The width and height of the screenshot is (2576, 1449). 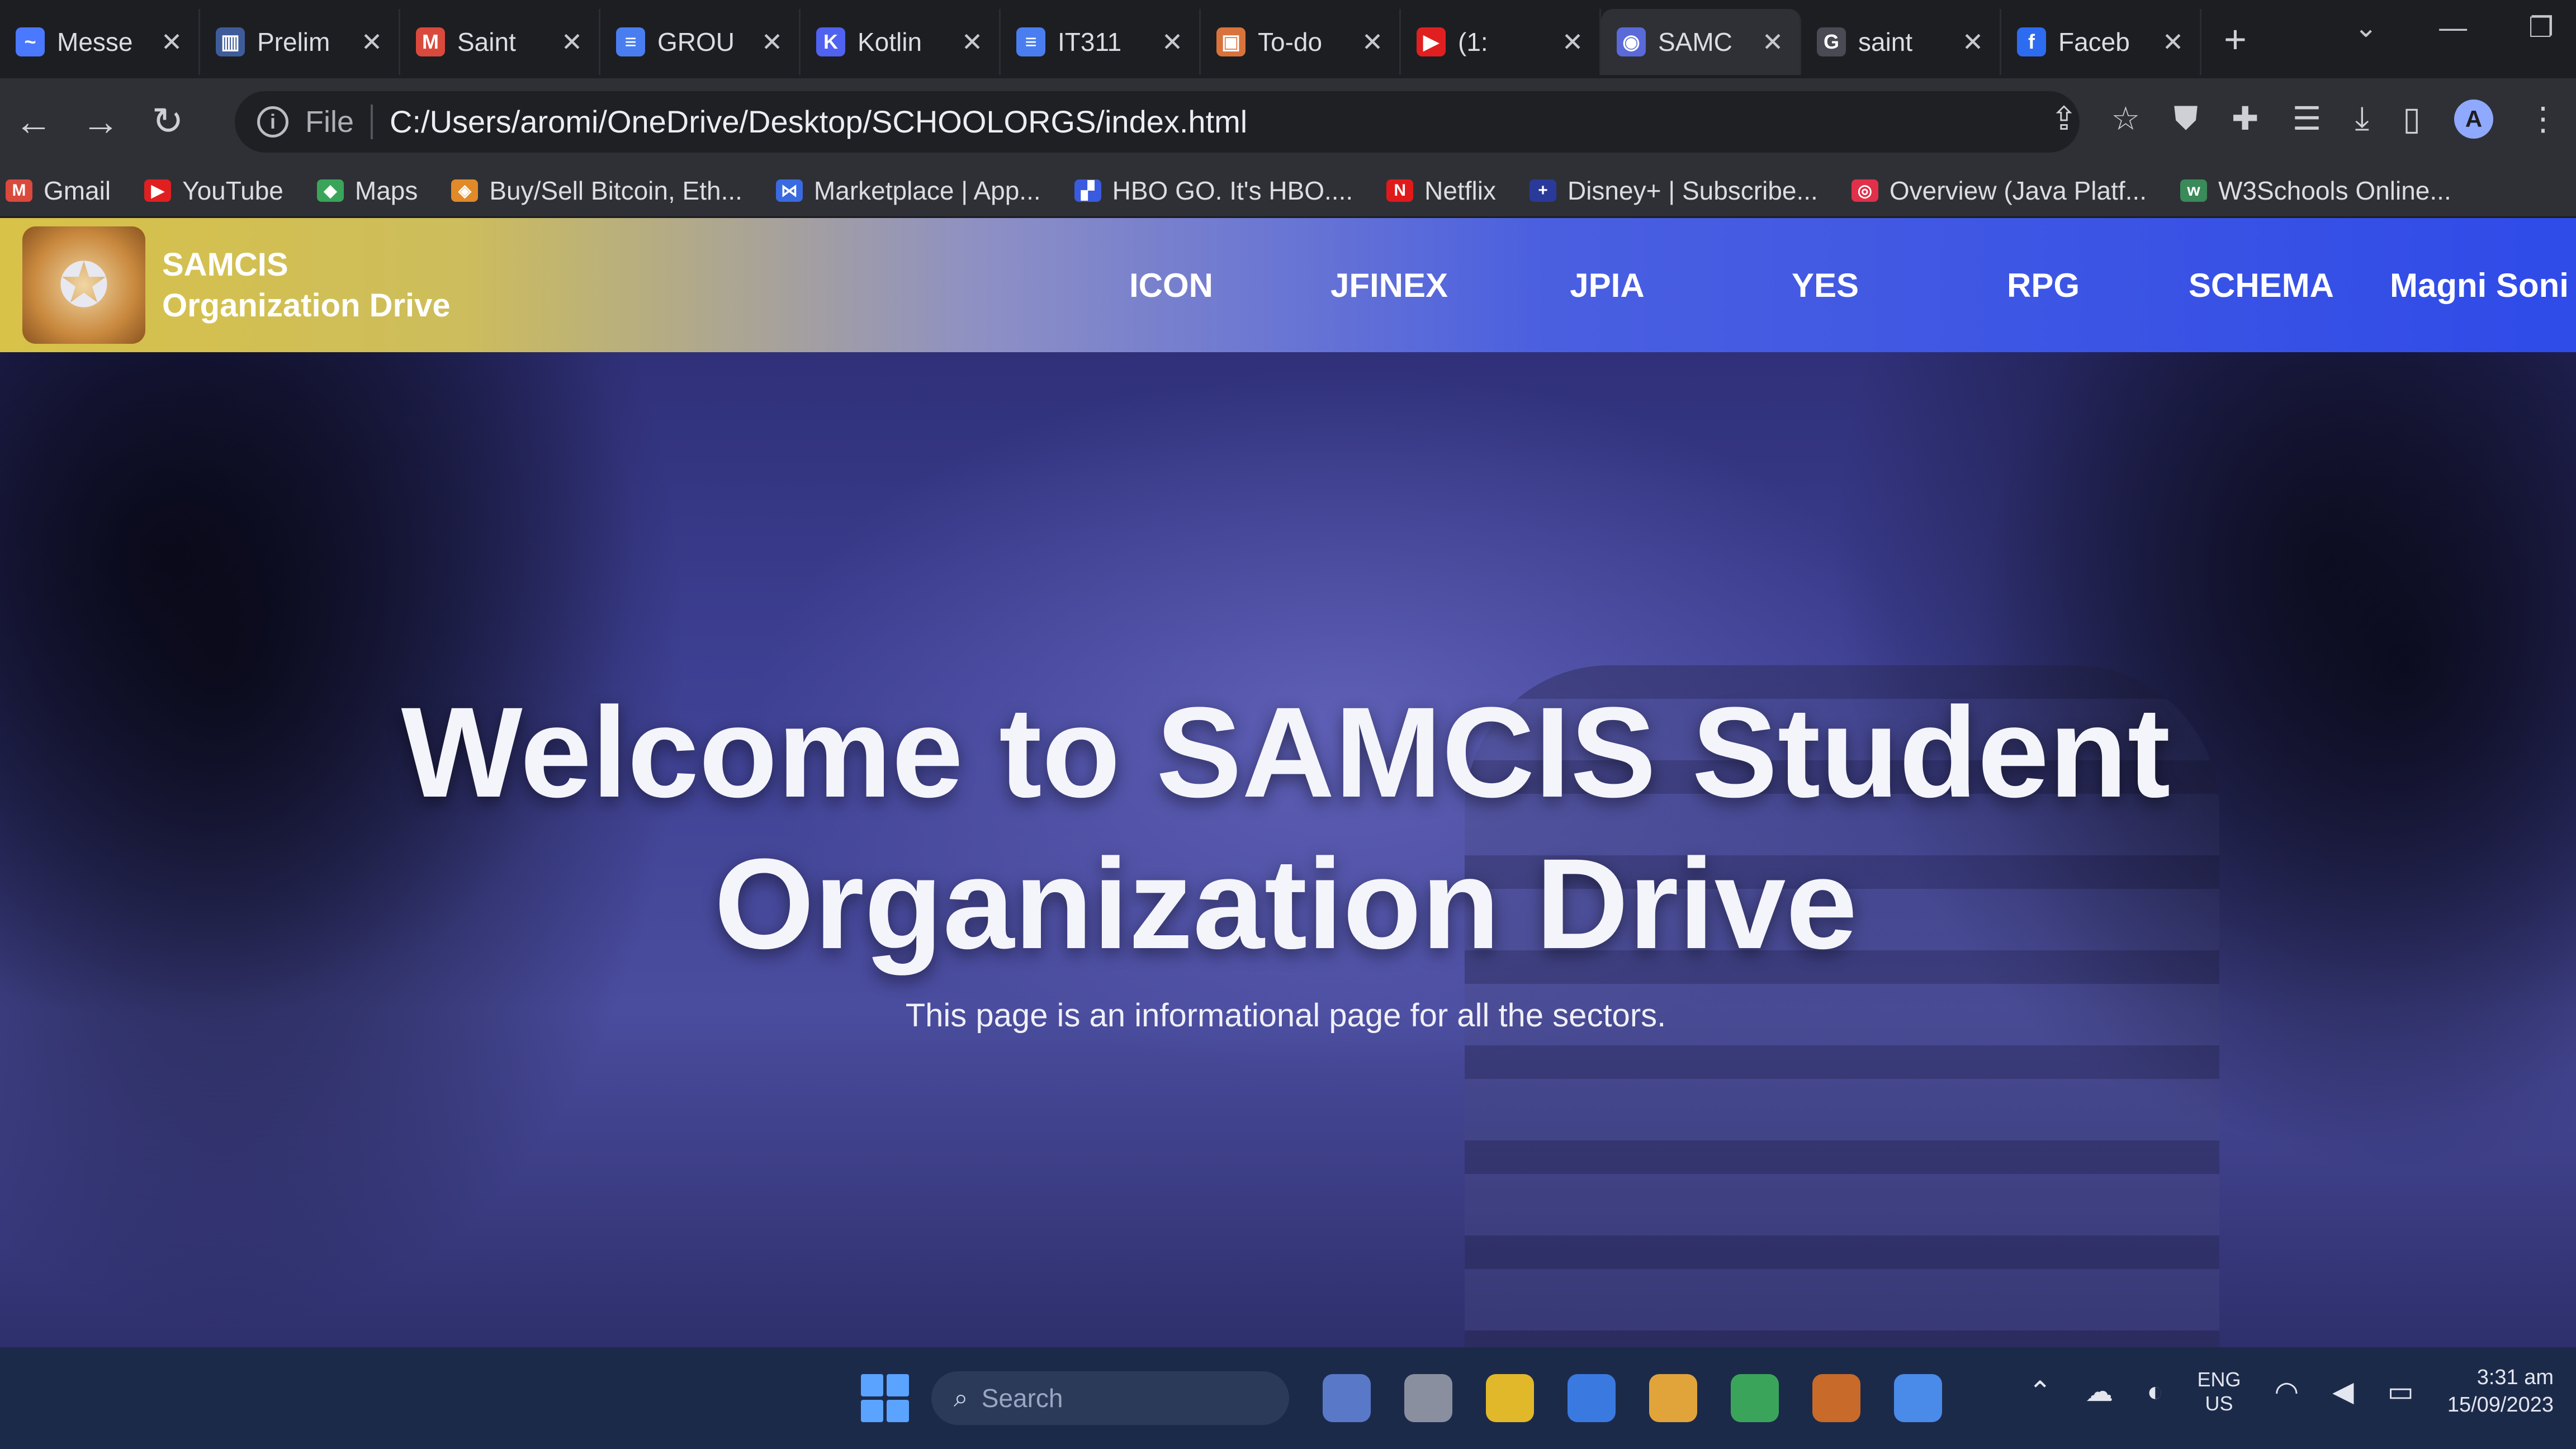 I want to click on java-icon: ◎, so click(x=1864, y=190).